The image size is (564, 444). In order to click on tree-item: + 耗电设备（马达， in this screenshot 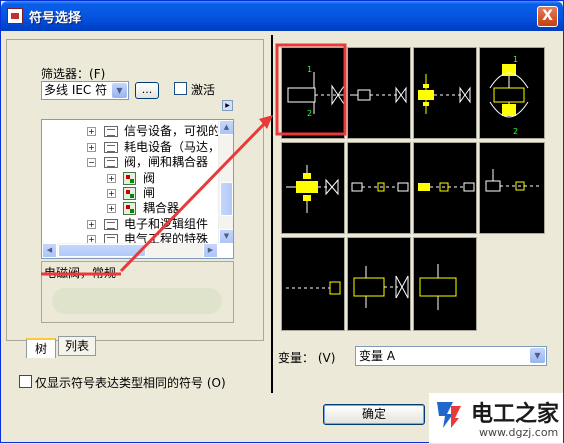, I will do `click(131, 147)`.